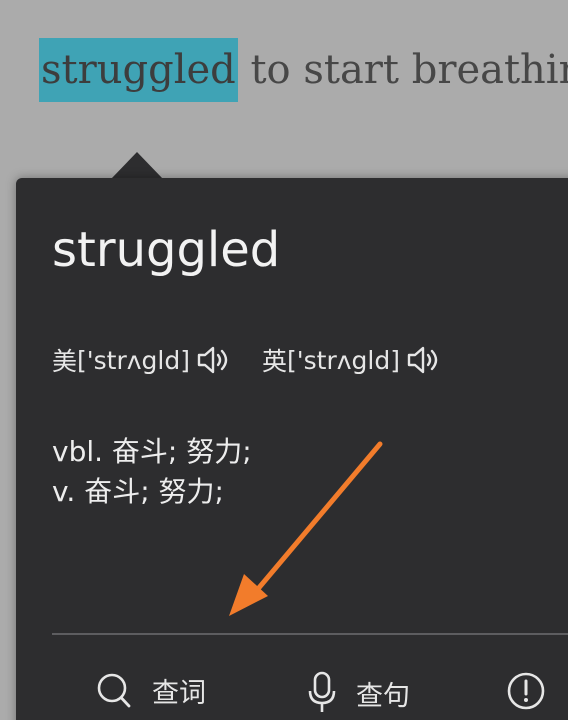 The height and width of the screenshot is (720, 568). Describe the element at coordinates (246, 360) in the screenshot. I see `phonetics-row: 美 ['strʌgld] 英 ['strʌgld]` at that location.